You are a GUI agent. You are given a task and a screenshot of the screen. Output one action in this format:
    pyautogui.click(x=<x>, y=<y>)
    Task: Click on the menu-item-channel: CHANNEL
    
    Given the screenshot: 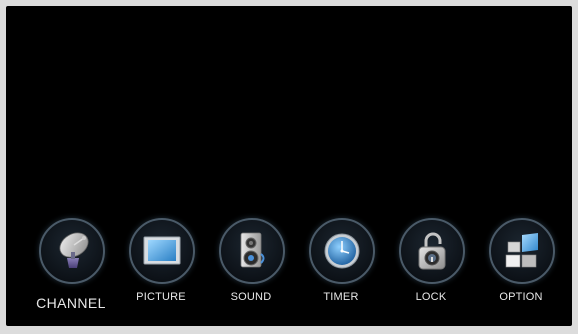 What is the action you would take?
    pyautogui.click(x=71, y=268)
    